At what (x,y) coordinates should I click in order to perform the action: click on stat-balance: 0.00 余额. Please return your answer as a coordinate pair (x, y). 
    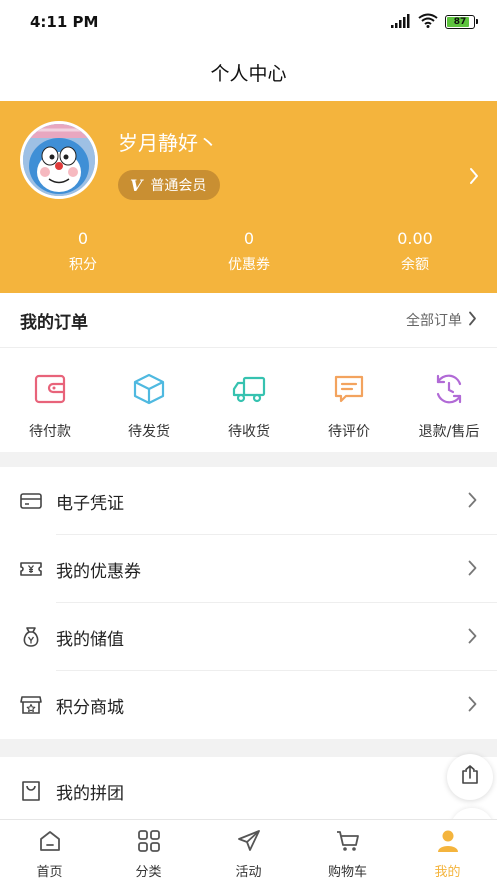
    Looking at the image, I should click on (415, 251).